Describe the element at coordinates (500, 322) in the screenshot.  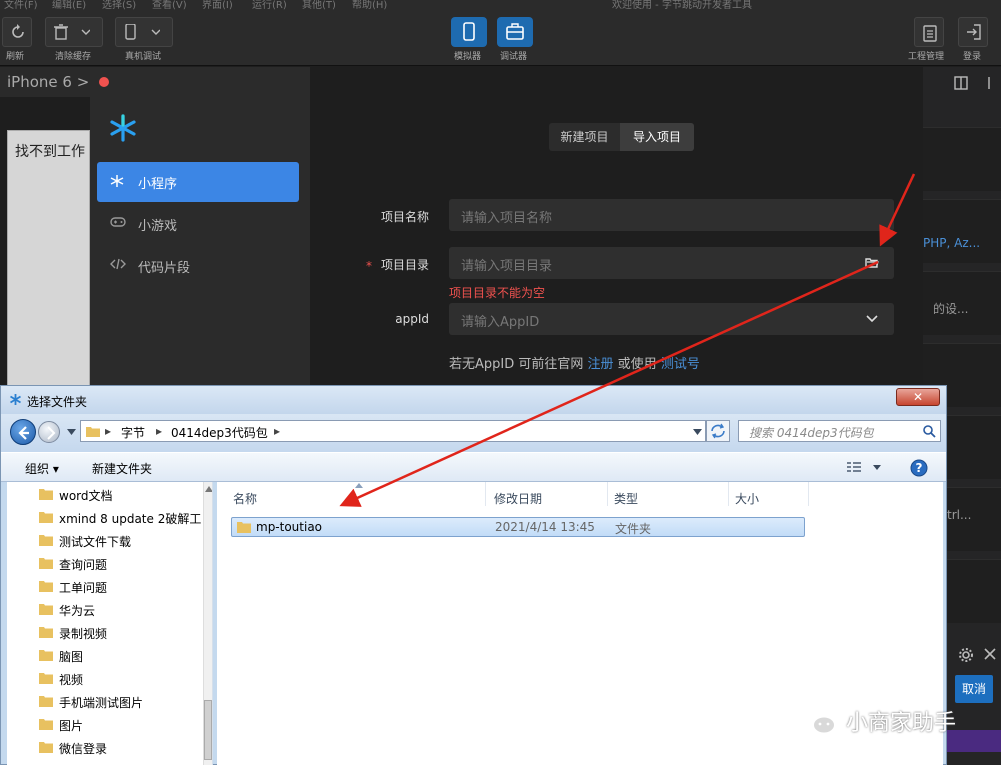
I see `appid-placeholder: 请输入AppID` at that location.